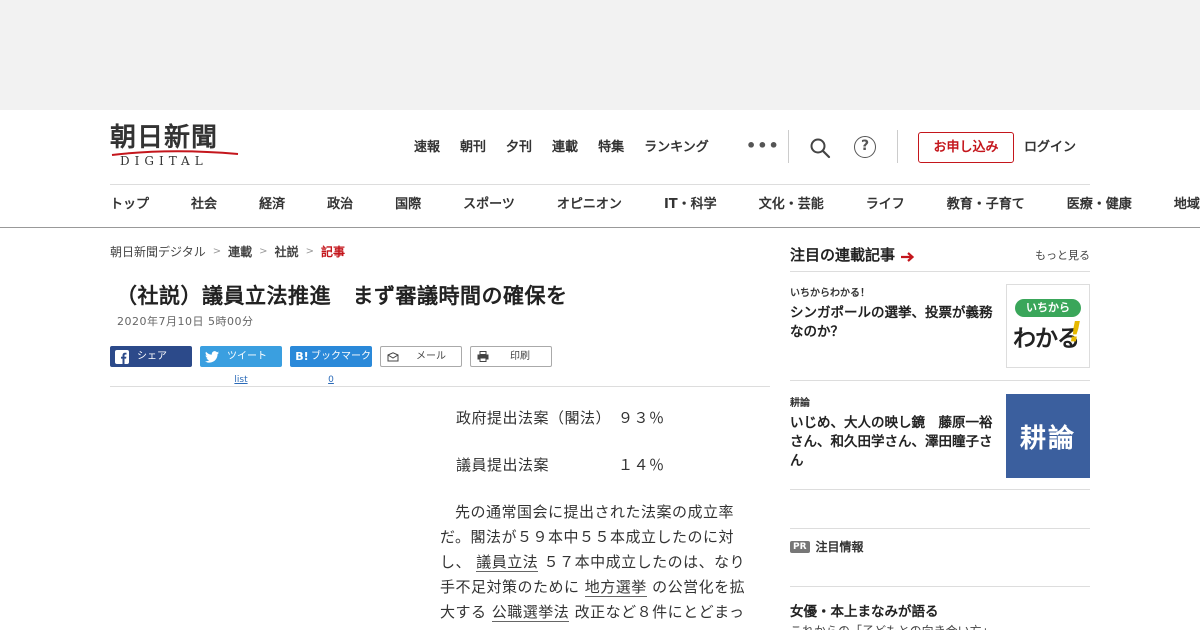 This screenshot has height=630, width=1200. I want to click on breadcrumb-column: 社説, so click(287, 251).